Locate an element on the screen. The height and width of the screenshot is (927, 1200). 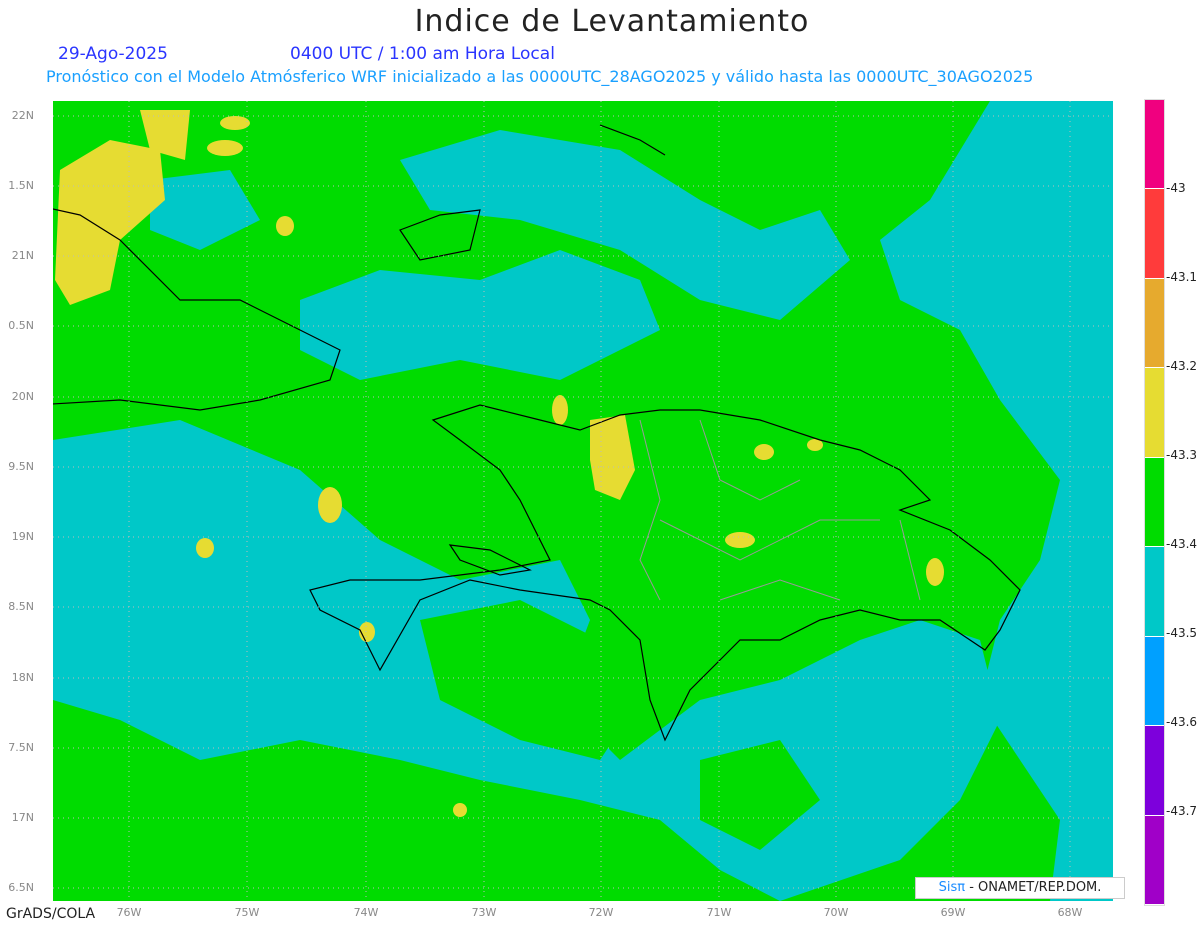
x-label: 75W is located at coordinates (247, 912).